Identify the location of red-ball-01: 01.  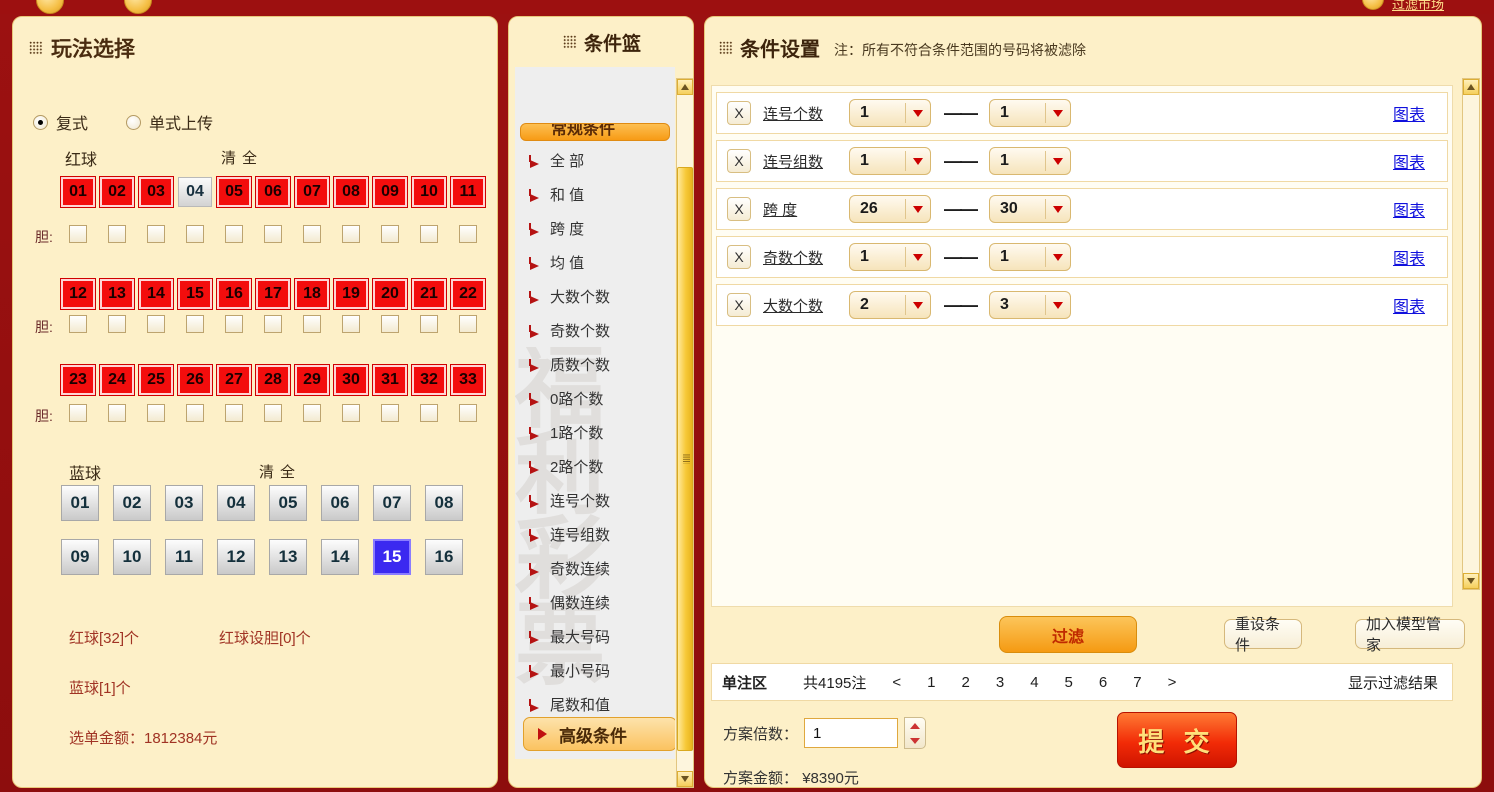
(78, 192).